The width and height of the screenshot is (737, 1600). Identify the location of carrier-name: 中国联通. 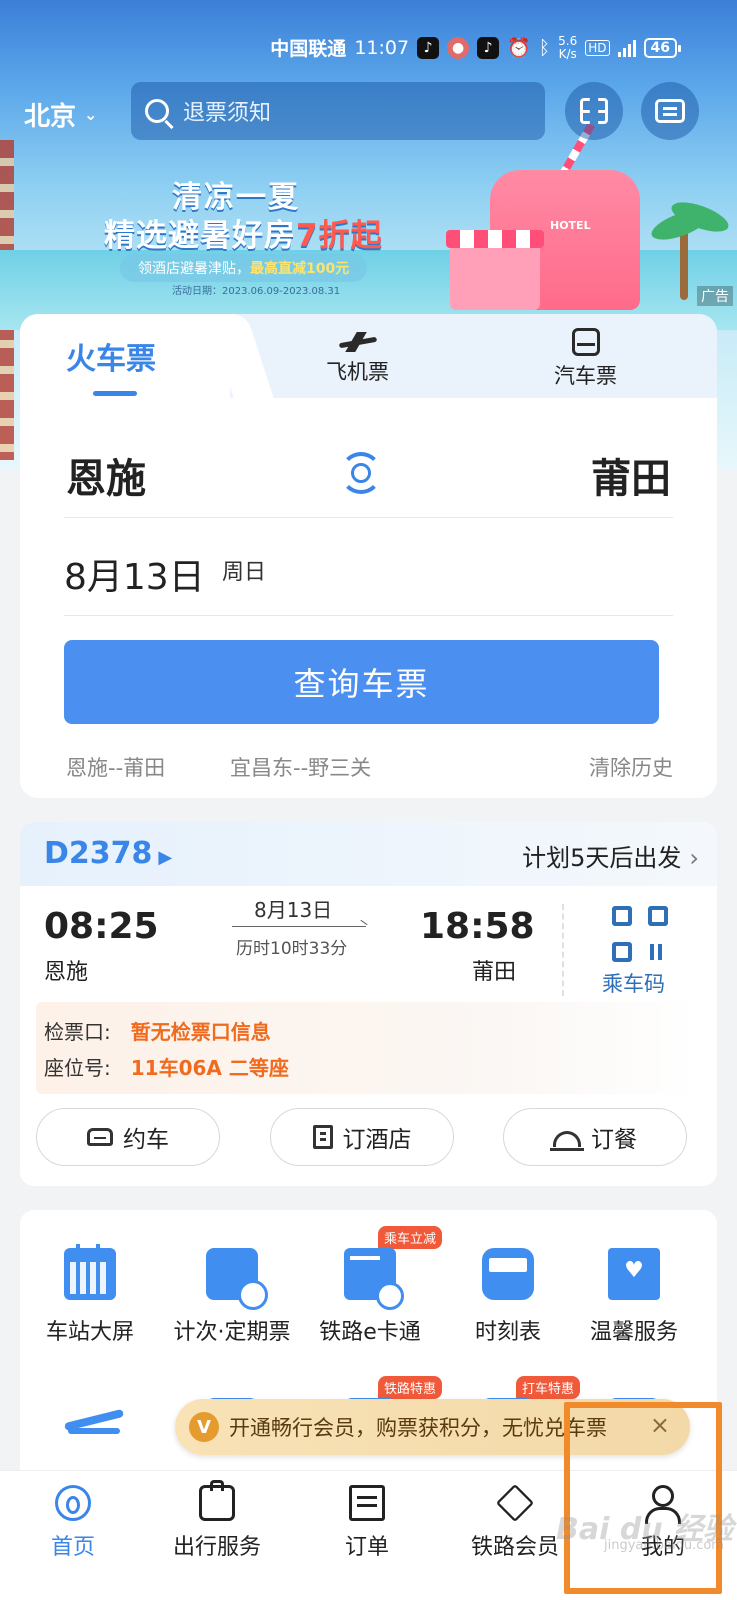
(308, 49).